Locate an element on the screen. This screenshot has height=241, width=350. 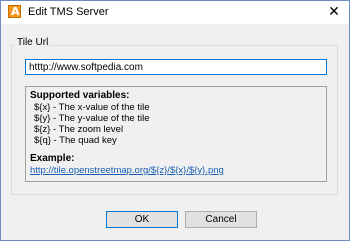
example-heading: Example: is located at coordinates (52, 158).